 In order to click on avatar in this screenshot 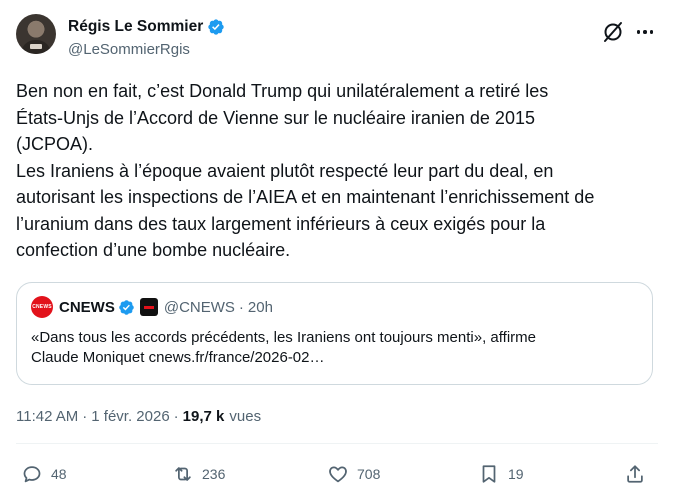, I will do `click(36, 34)`.